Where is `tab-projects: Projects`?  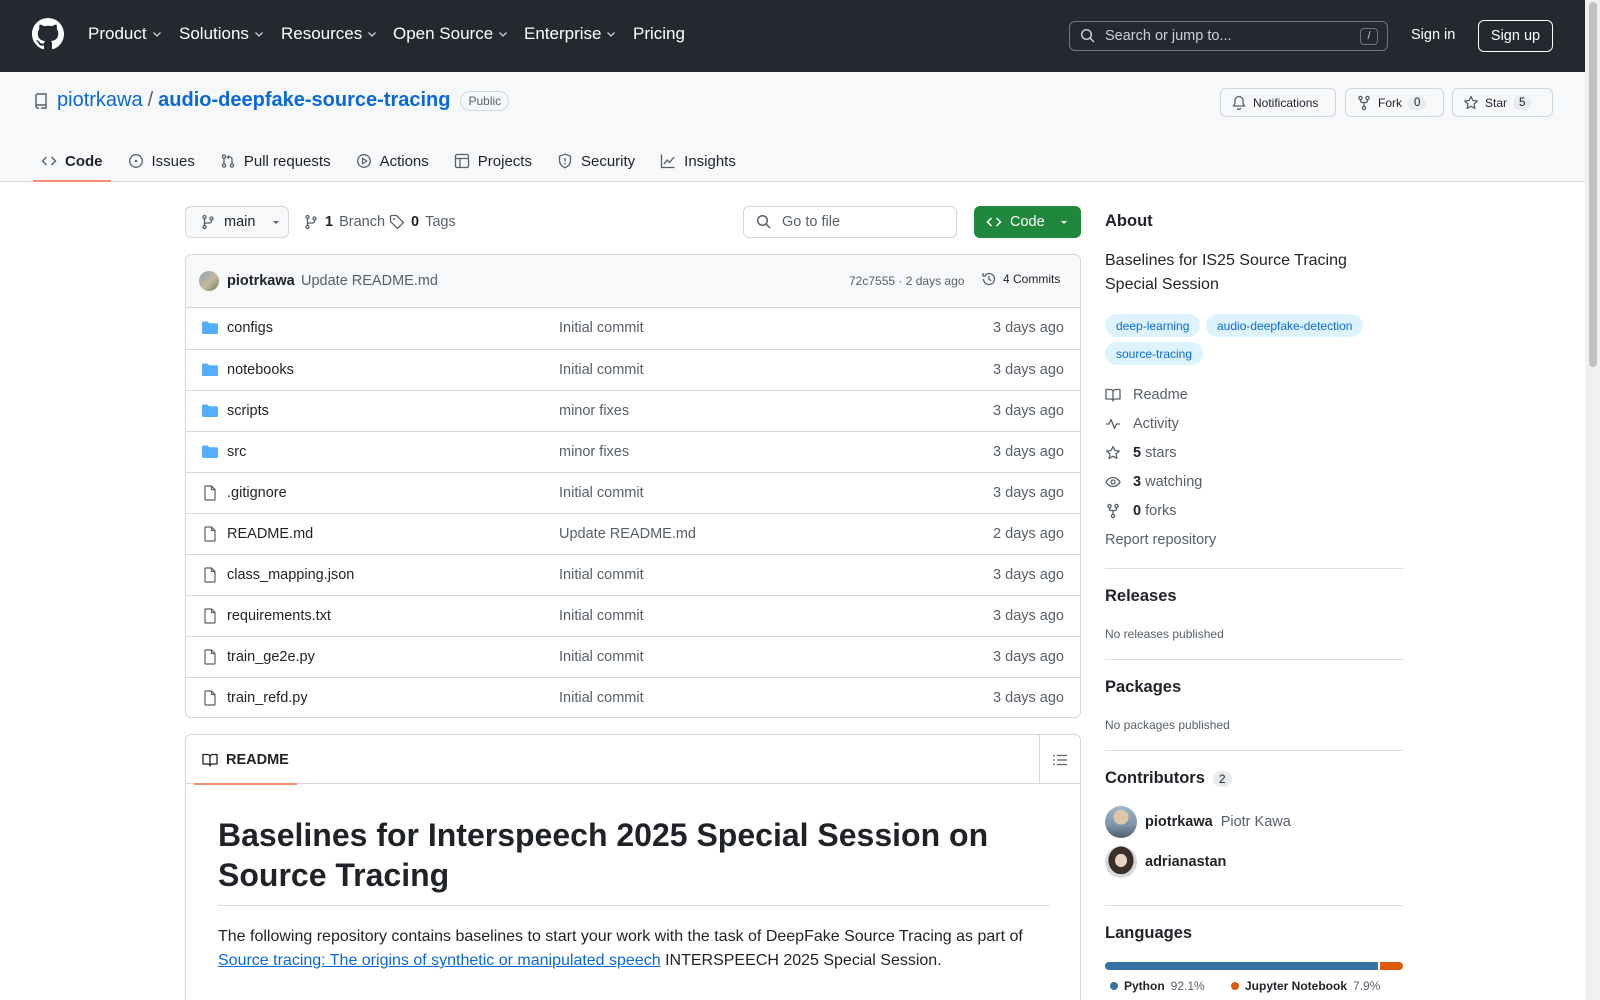 tab-projects: Projects is located at coordinates (493, 161).